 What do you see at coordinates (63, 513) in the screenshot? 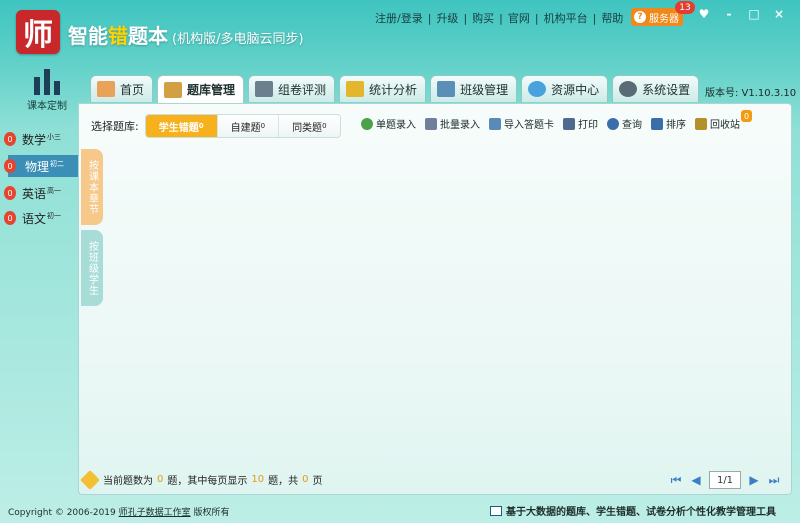
I see `copyright-pre: Copyright © 2006-2019` at bounding box center [63, 513].